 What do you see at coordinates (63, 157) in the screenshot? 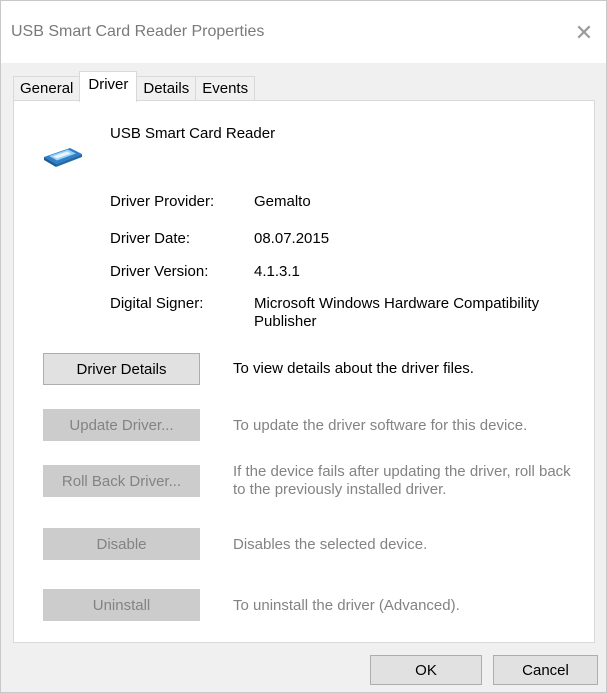
I see `smart-card-reader-icon` at bounding box center [63, 157].